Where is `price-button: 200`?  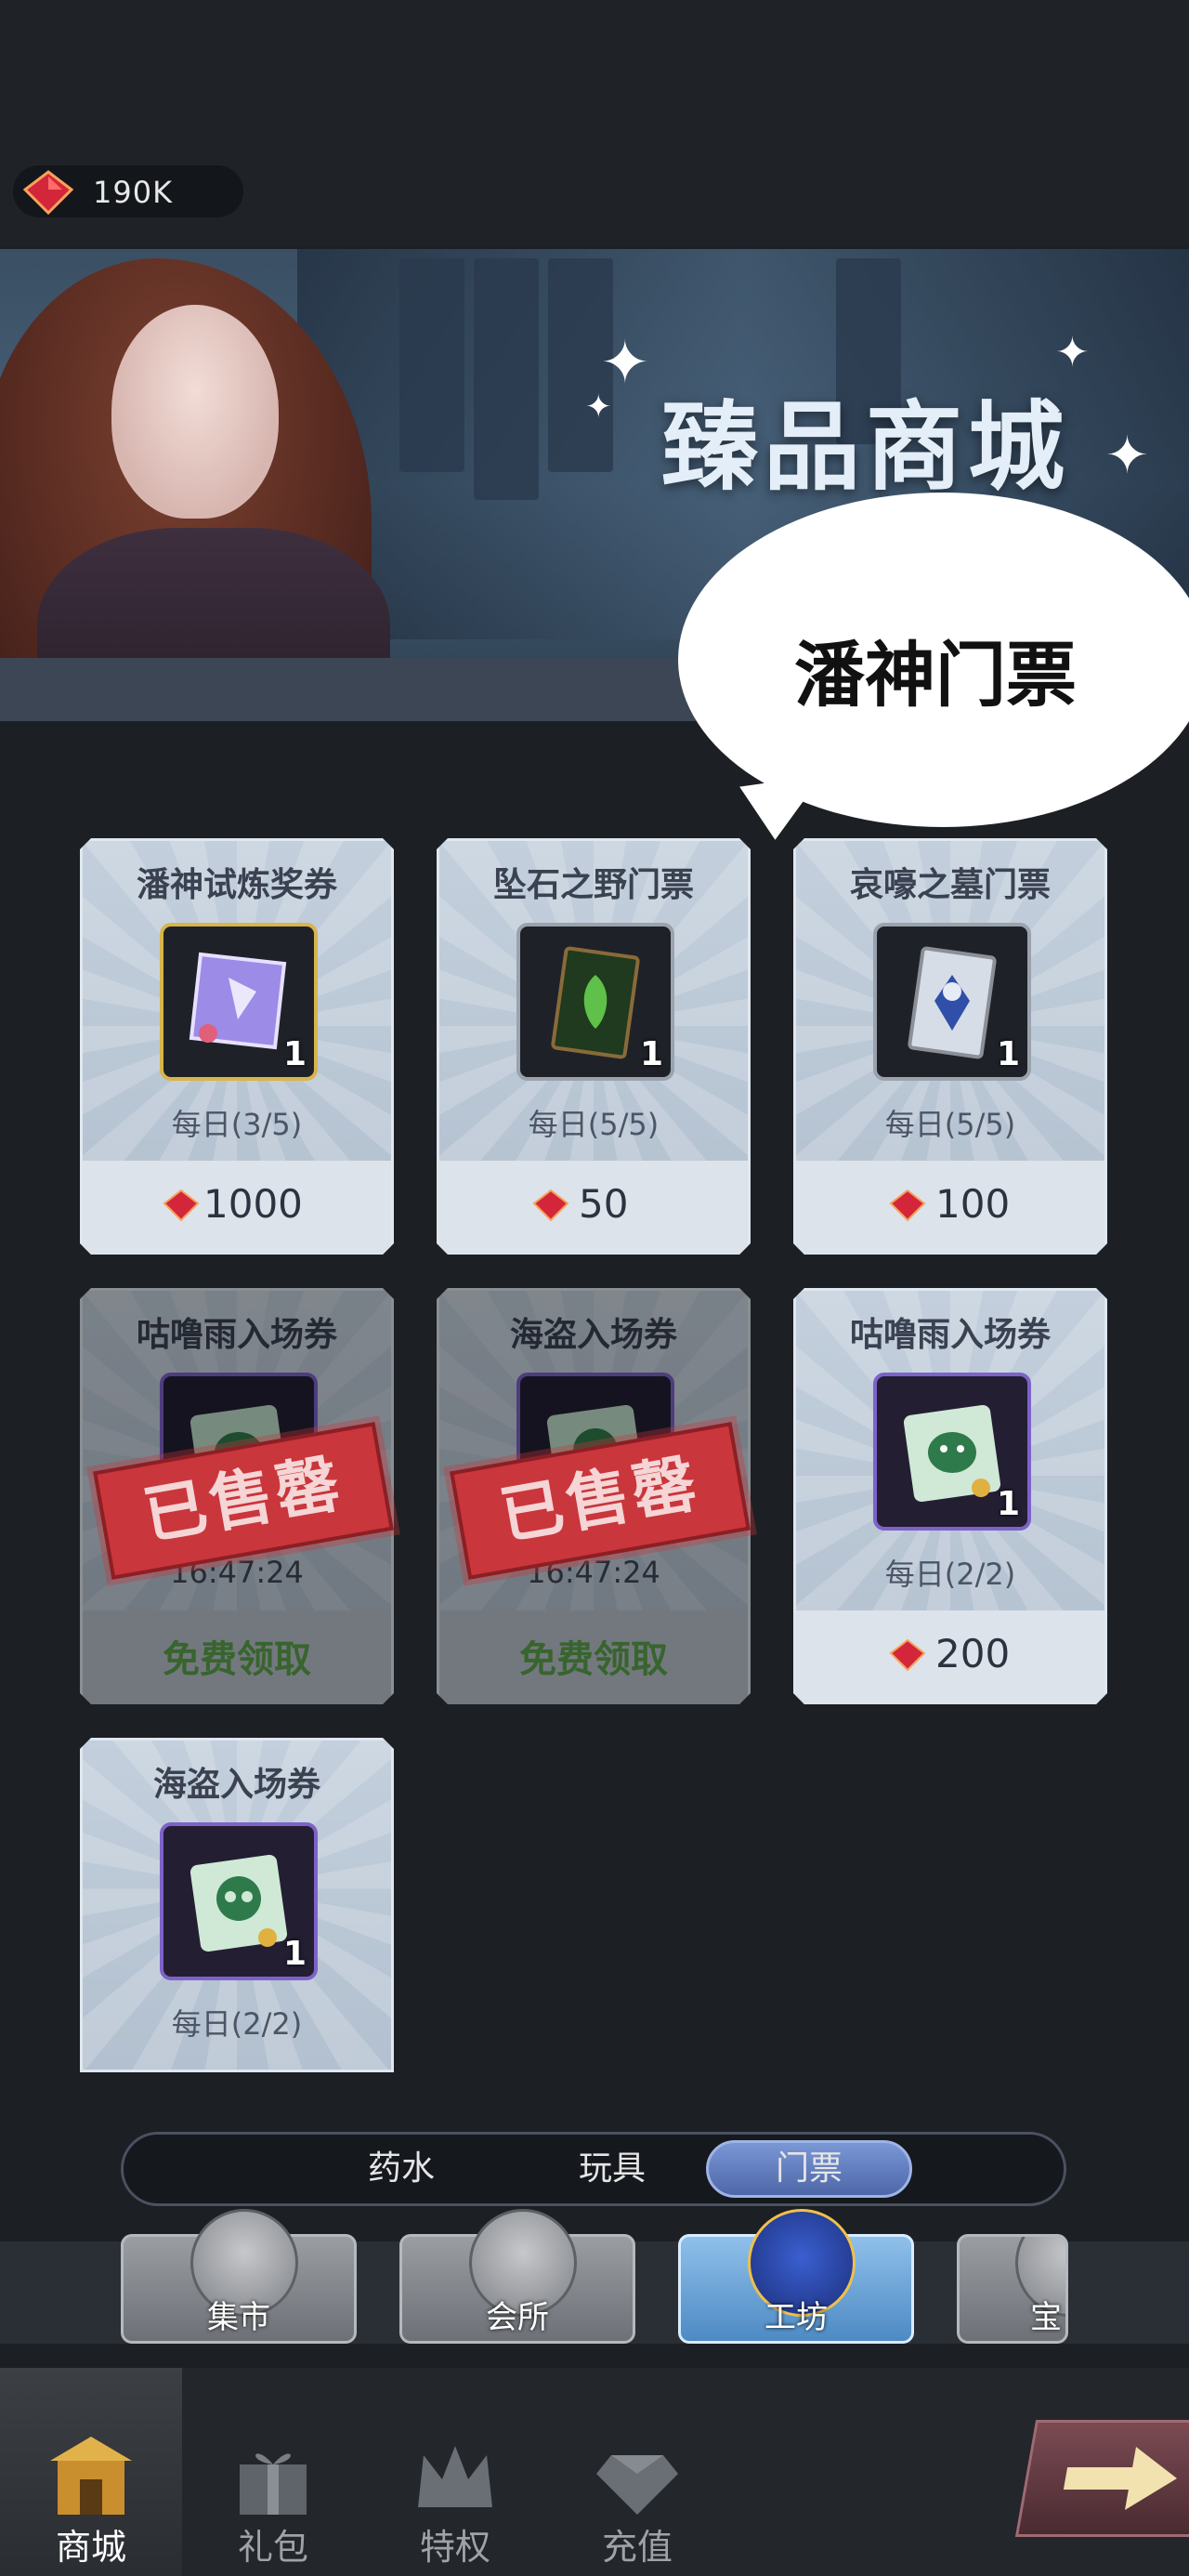 price-button: 200 is located at coordinates (950, 1657).